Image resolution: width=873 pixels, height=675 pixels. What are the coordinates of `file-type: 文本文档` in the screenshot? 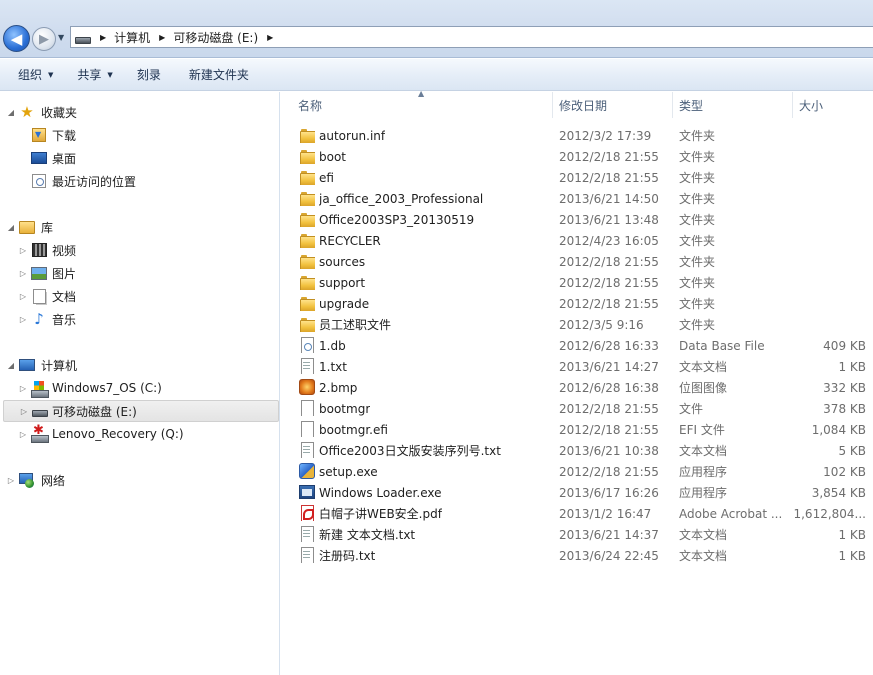 It's located at (703, 535).